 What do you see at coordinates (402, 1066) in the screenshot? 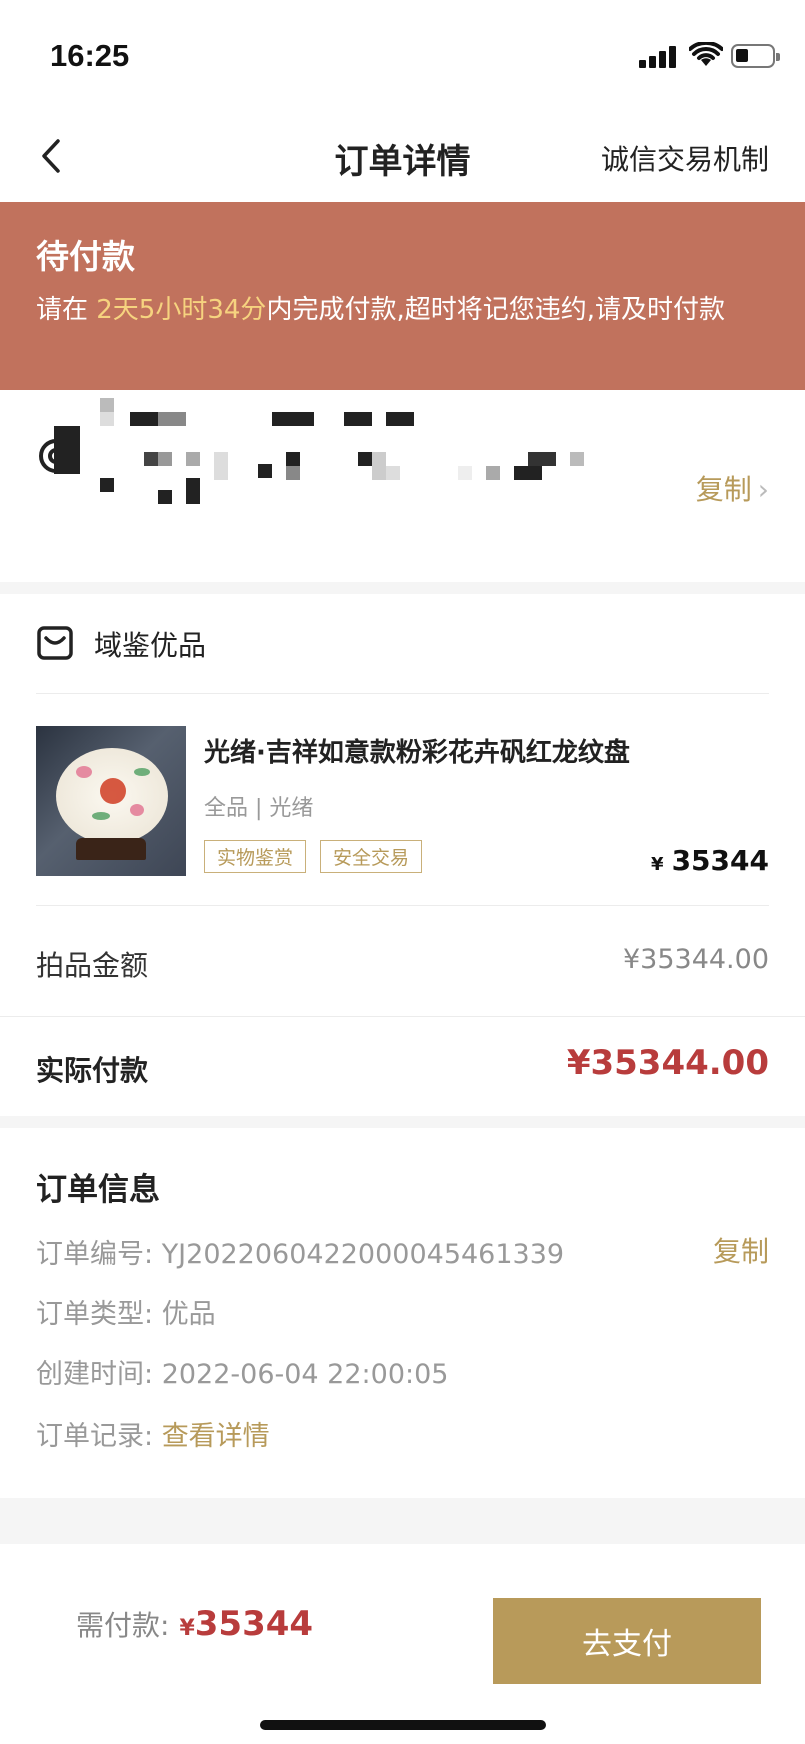
I see `actual-payment-row: 实际付款 ¥35344.00` at bounding box center [402, 1066].